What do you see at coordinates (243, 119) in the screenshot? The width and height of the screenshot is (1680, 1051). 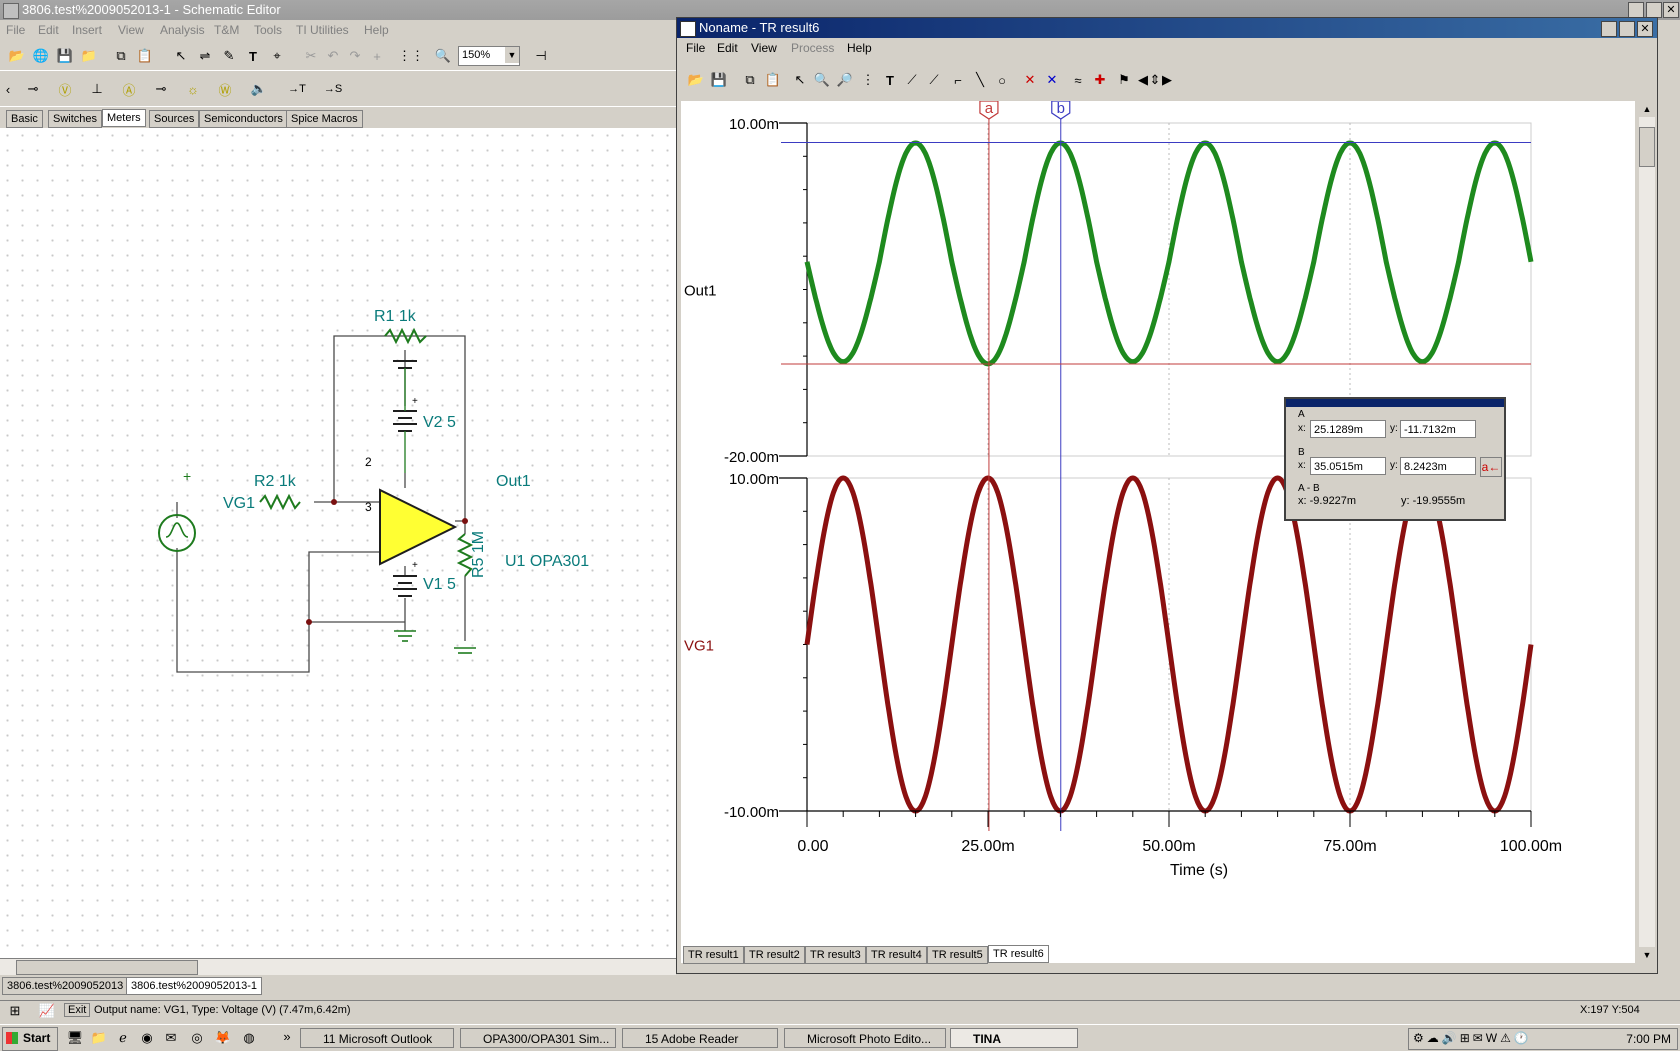 I see `tab-semiconductors: Semiconductors` at bounding box center [243, 119].